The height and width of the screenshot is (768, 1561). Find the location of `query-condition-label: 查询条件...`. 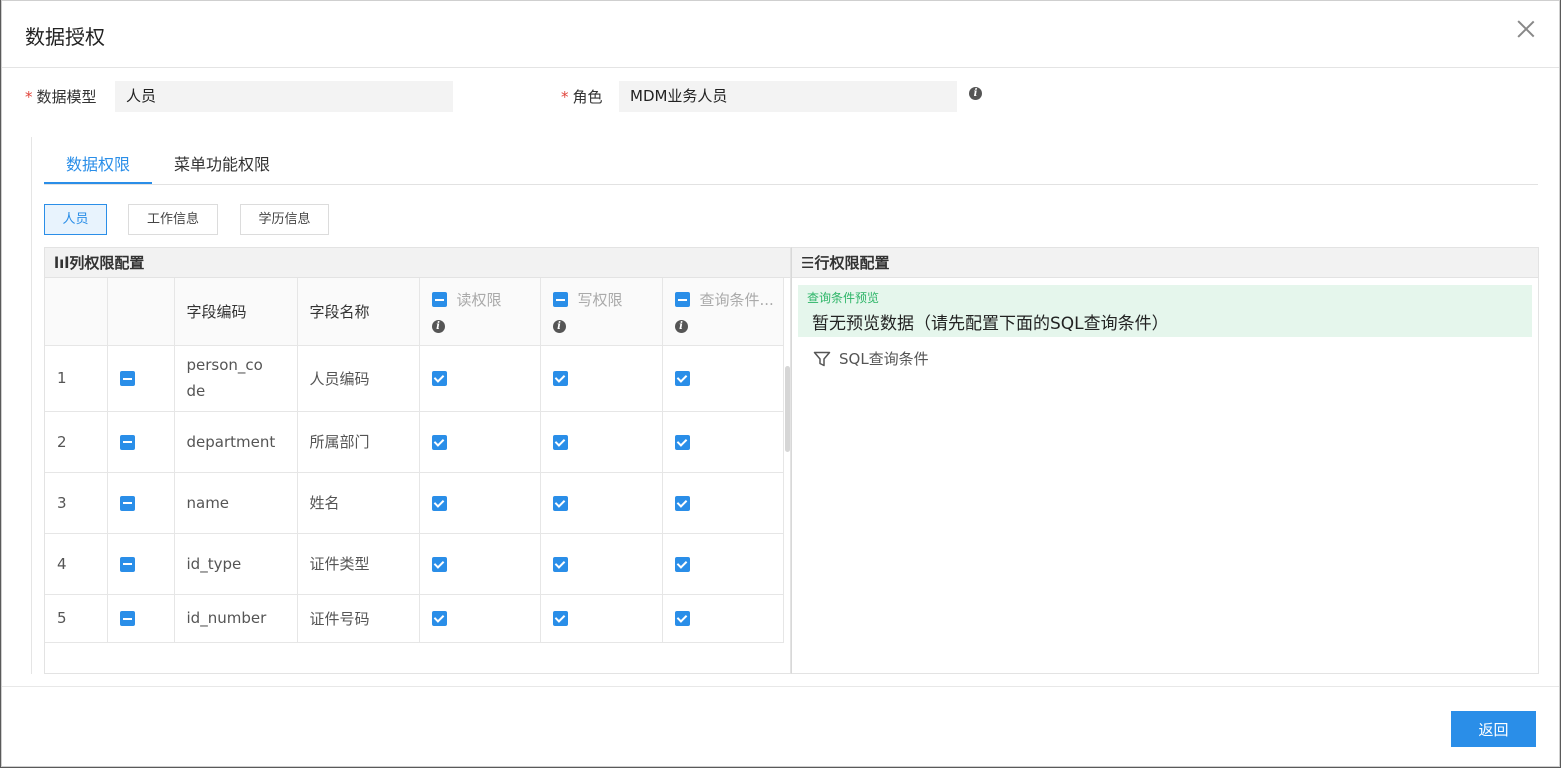

query-condition-label: 查询条件... is located at coordinates (736, 300).